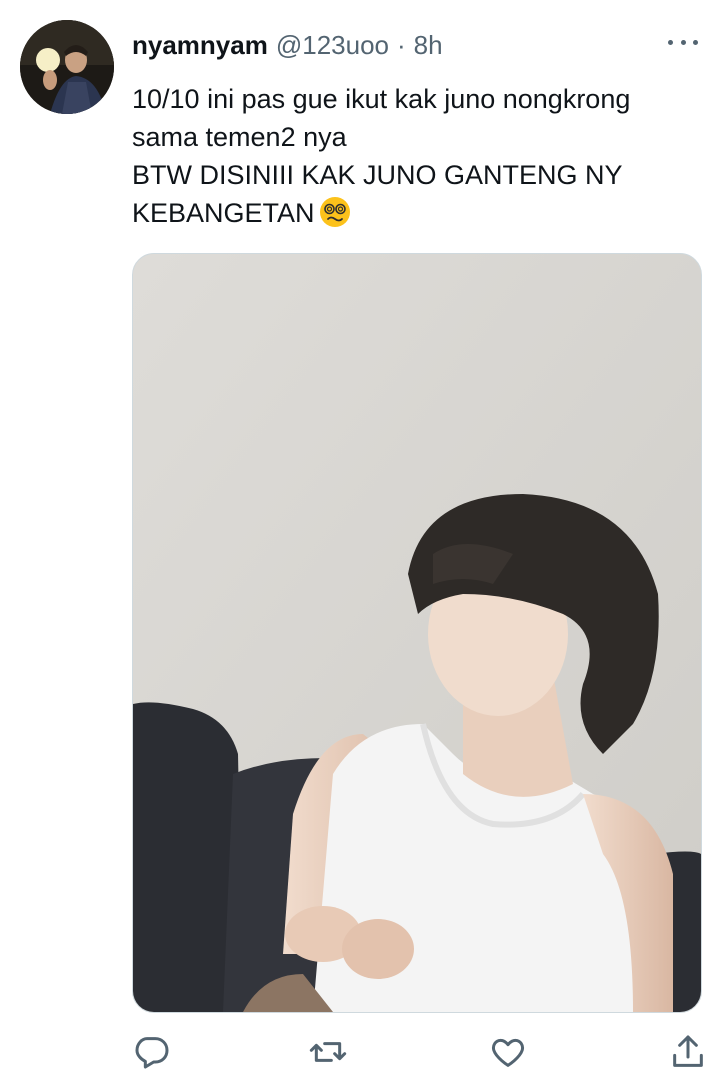  What do you see at coordinates (508, 1052) in the screenshot?
I see `like-icon` at bounding box center [508, 1052].